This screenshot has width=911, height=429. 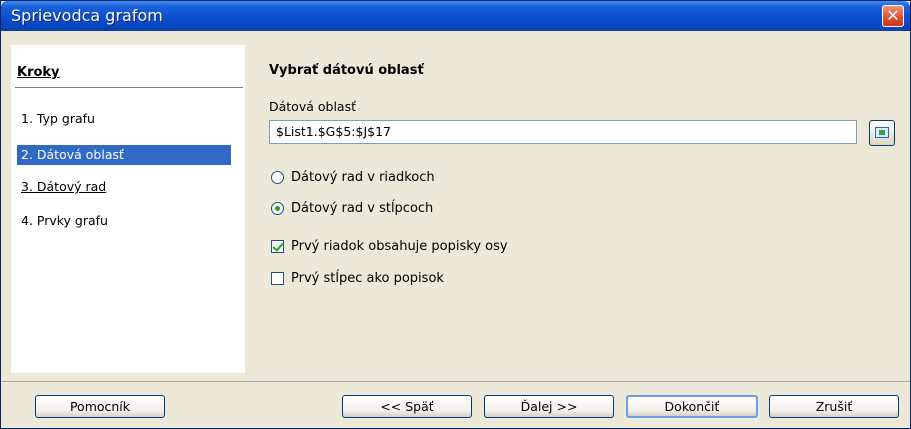 What do you see at coordinates (124, 155) in the screenshot?
I see `step-data-range: 2. Dátová oblasť` at bounding box center [124, 155].